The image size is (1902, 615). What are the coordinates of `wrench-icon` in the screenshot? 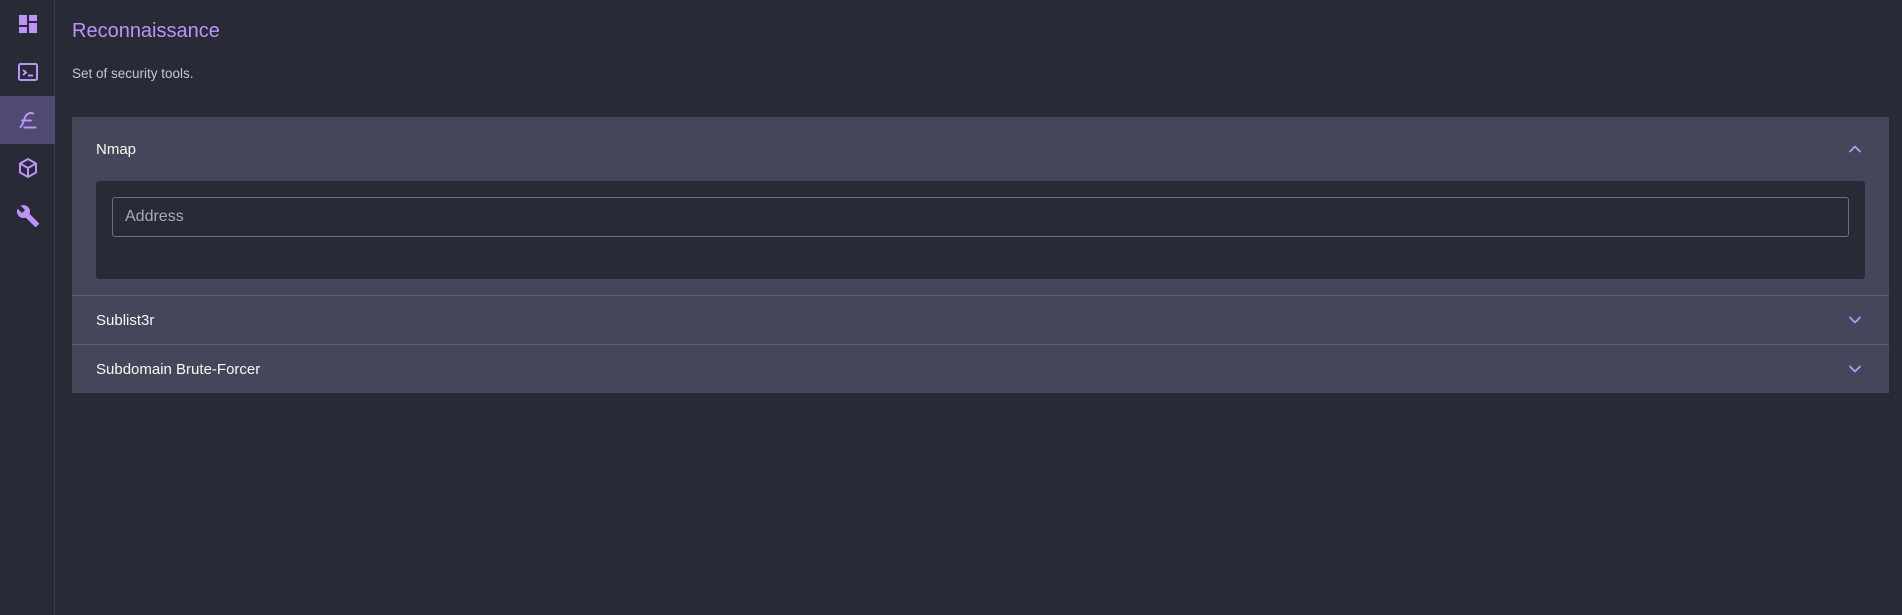 It's located at (28, 216).